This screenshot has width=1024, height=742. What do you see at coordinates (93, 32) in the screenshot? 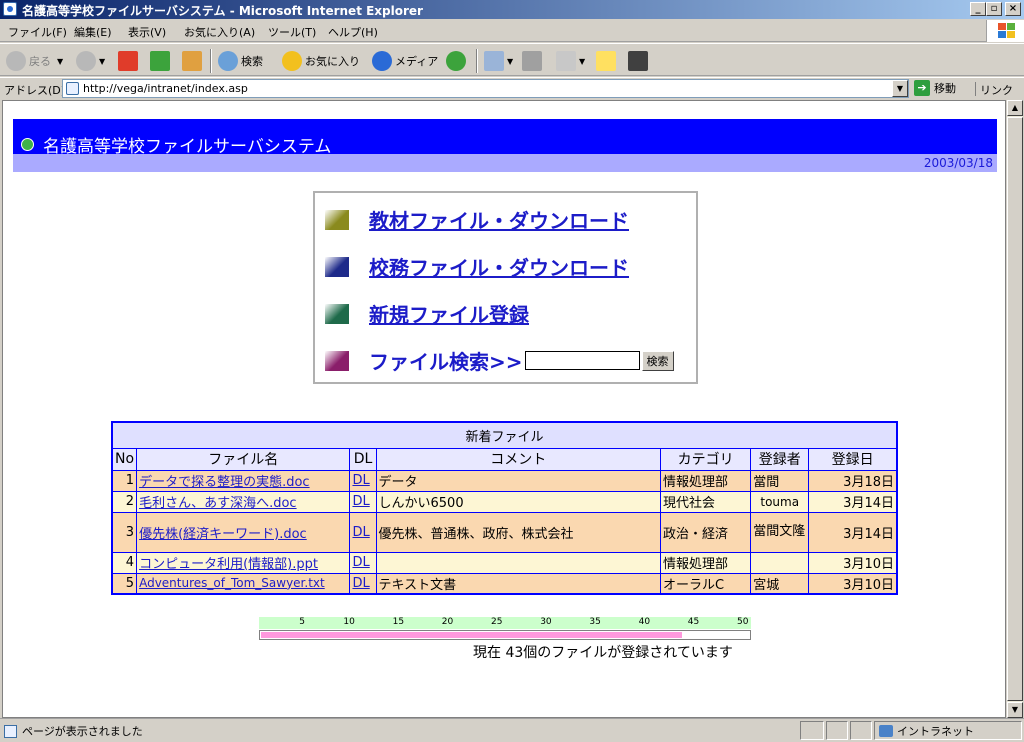
I see `menu-edit: 編集(E)` at bounding box center [93, 32].